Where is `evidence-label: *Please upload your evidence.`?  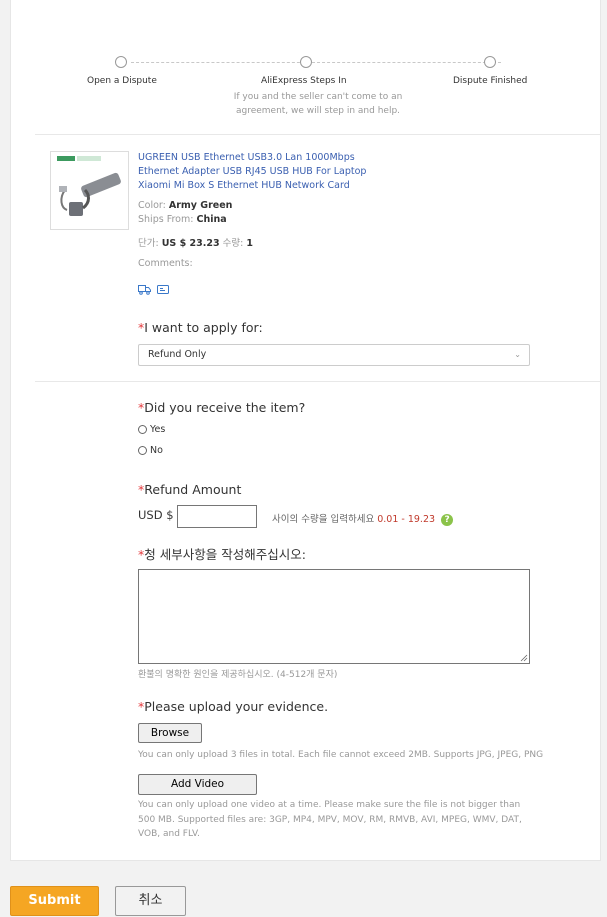 evidence-label: *Please upload your evidence. is located at coordinates (233, 706).